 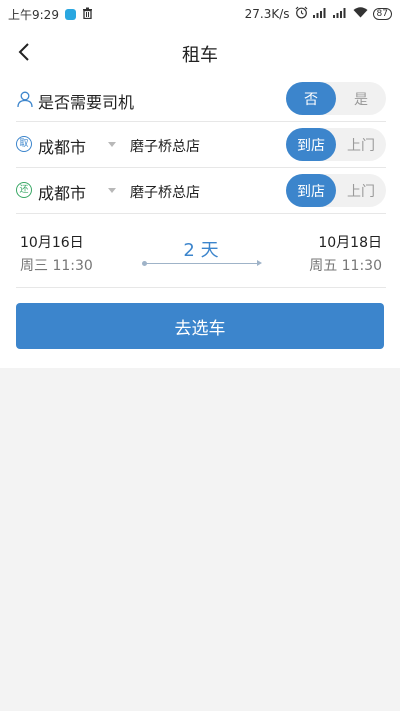 What do you see at coordinates (25, 99) in the screenshot?
I see `person-icon` at bounding box center [25, 99].